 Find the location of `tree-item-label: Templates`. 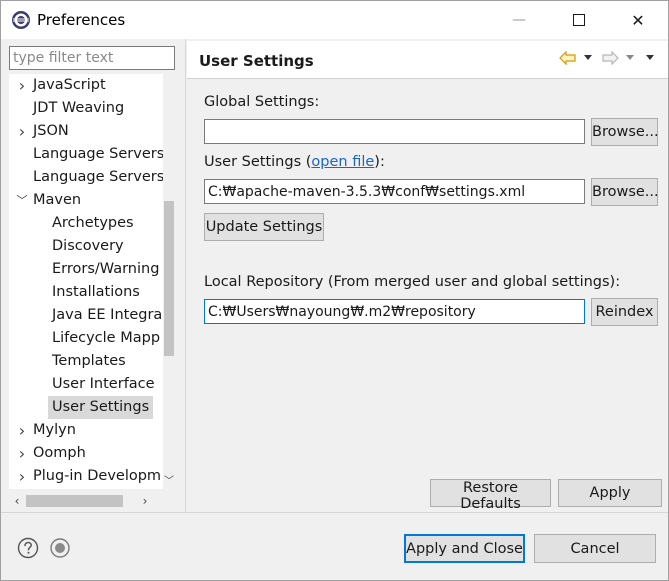

tree-item-label: Templates is located at coordinates (89, 361).